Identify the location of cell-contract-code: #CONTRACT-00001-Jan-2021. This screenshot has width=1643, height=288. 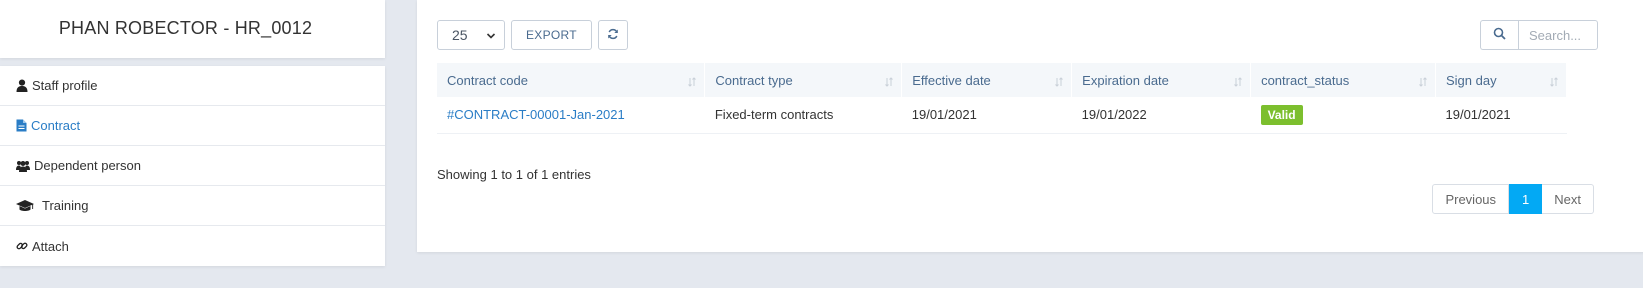
(571, 115).